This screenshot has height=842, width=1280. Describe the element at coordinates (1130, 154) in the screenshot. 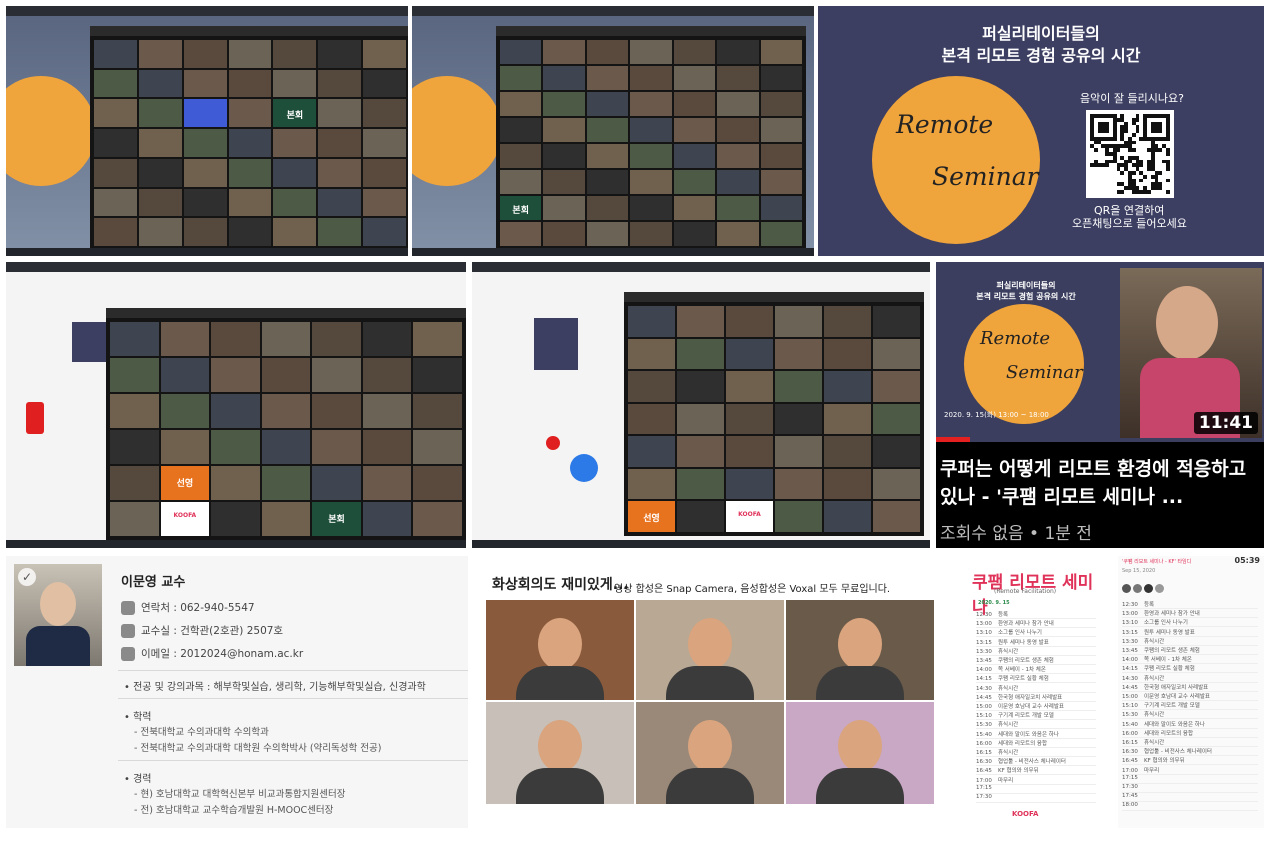

I see `qr-code` at that location.